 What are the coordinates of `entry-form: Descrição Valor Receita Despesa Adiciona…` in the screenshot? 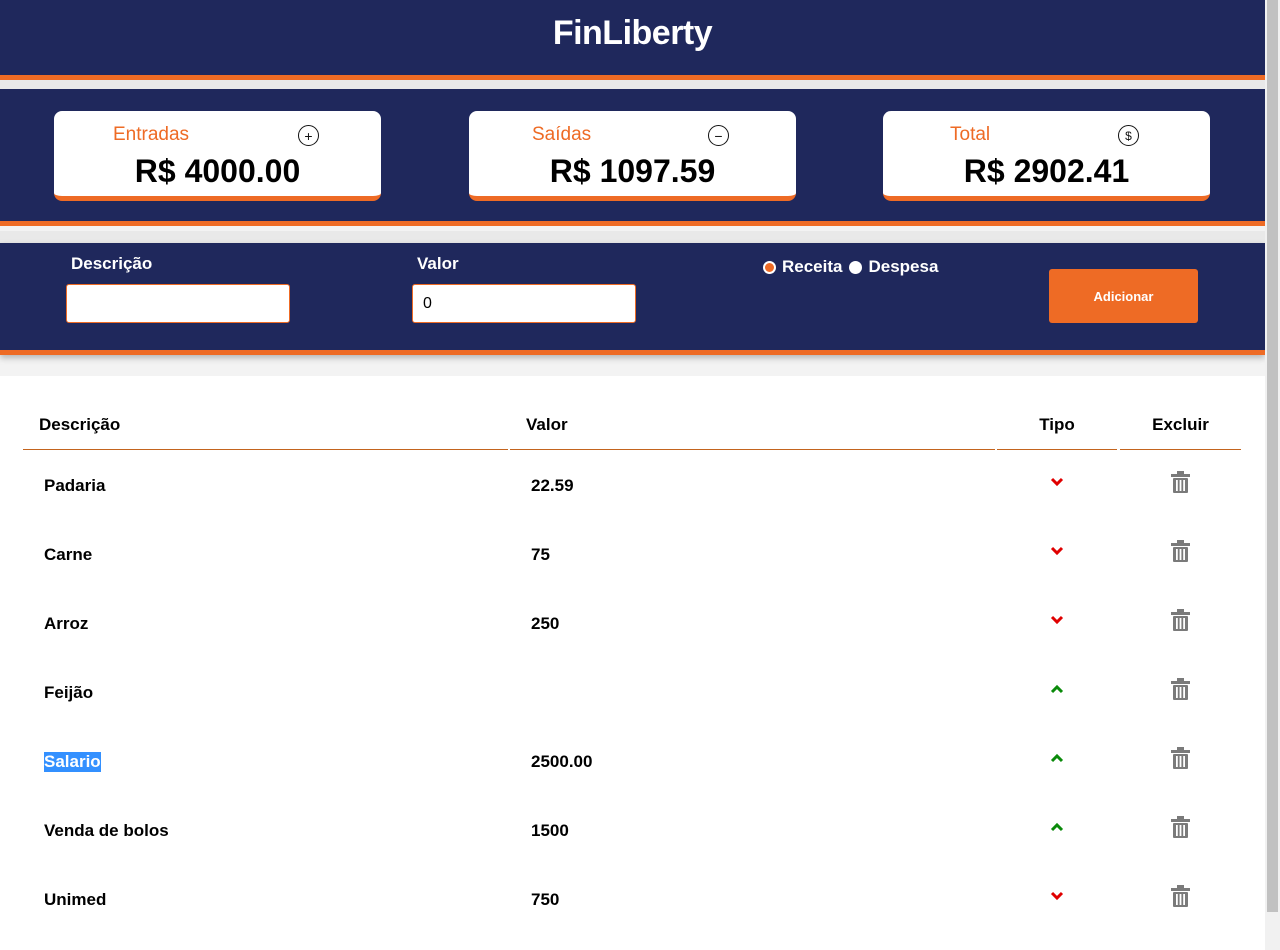 It's located at (632, 299).